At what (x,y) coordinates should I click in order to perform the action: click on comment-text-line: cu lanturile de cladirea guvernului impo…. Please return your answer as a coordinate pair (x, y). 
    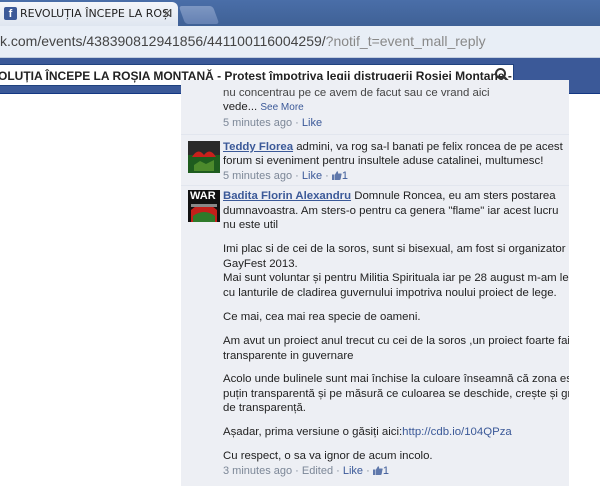
    Looking at the image, I should click on (390, 292).